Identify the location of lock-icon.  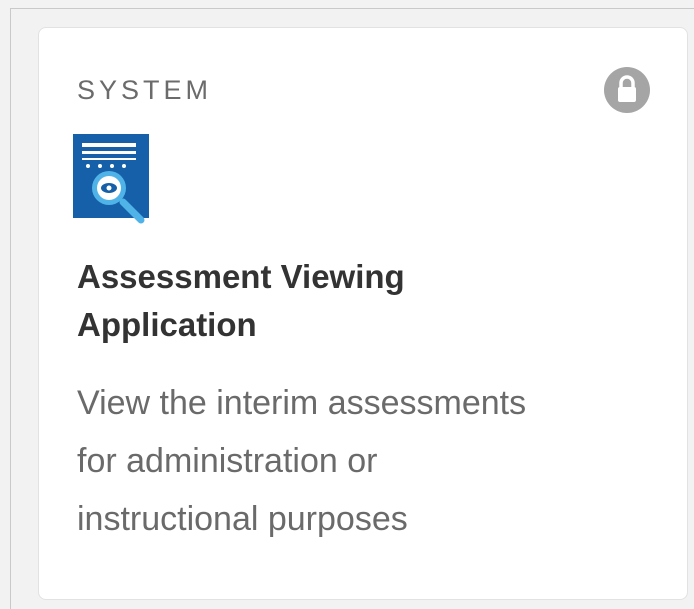
(627, 90).